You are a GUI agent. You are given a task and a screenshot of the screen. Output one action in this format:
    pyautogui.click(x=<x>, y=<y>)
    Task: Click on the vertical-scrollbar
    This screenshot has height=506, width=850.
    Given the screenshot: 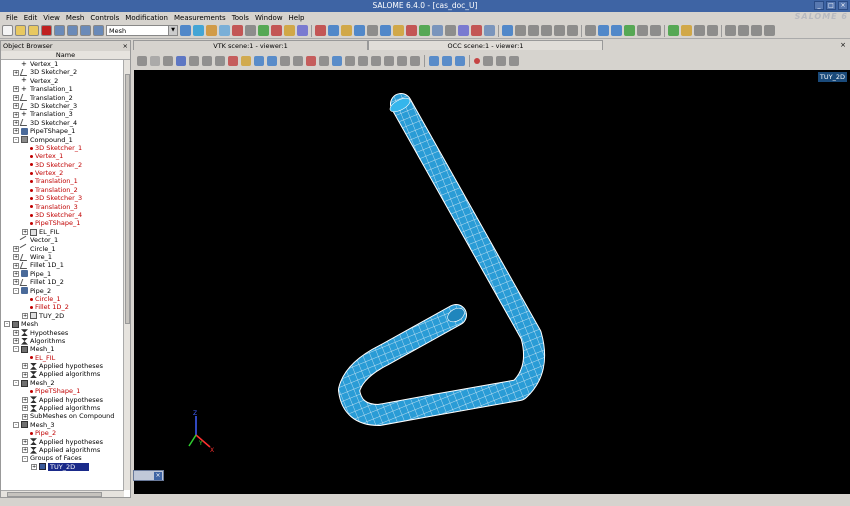 What is the action you would take?
    pyautogui.click(x=126, y=275)
    